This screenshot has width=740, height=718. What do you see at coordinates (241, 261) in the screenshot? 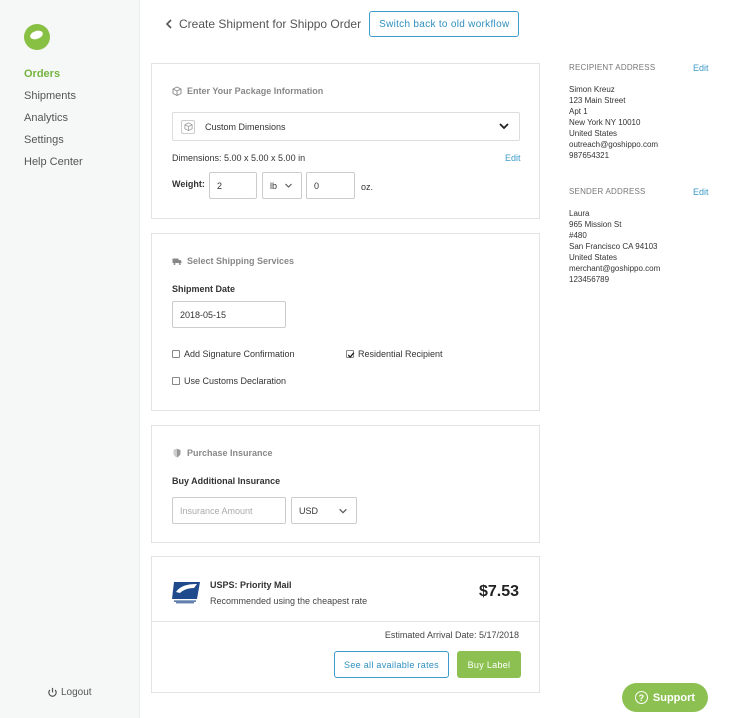
I see `shipping-heading-text: Select Shipping Services` at bounding box center [241, 261].